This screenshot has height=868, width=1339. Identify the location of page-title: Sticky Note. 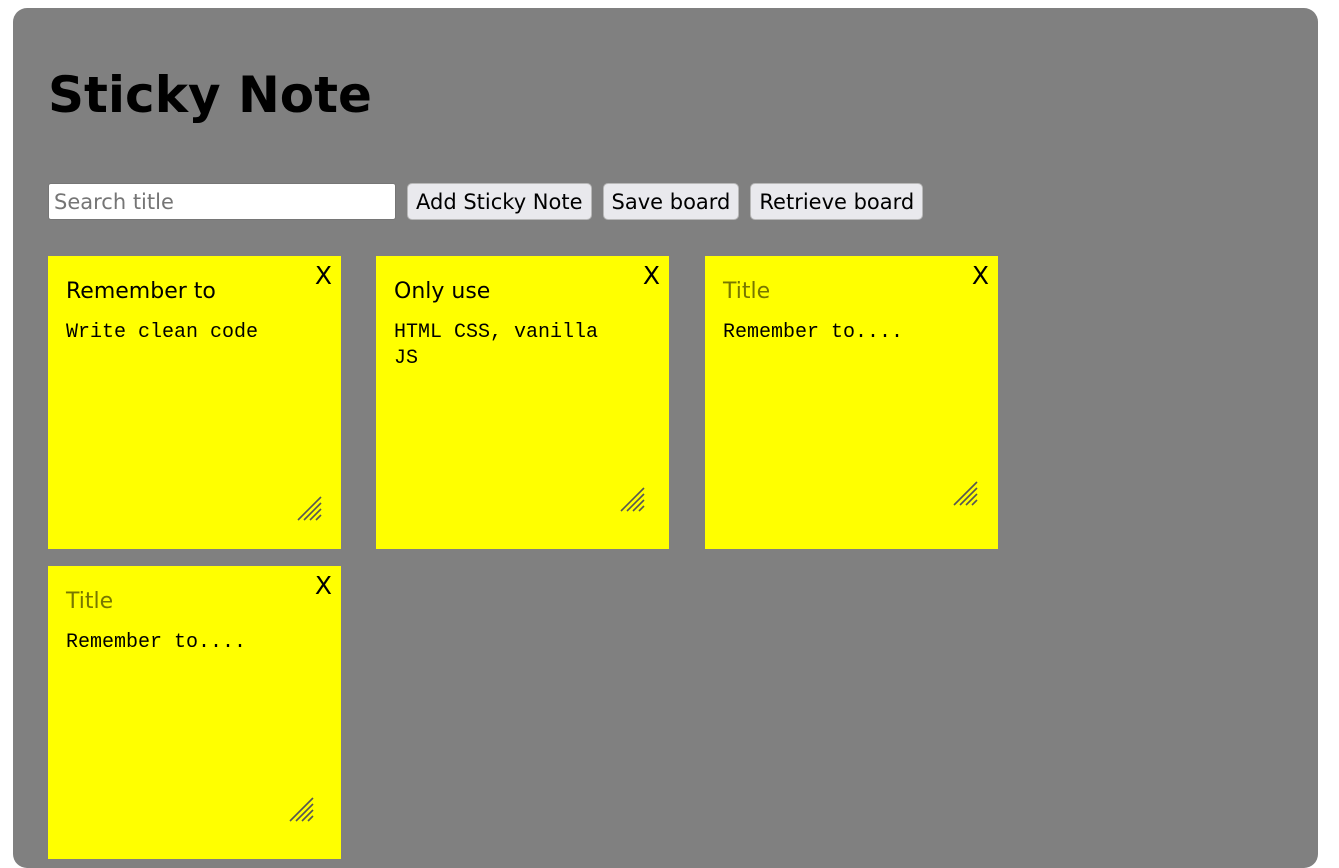
(210, 95).